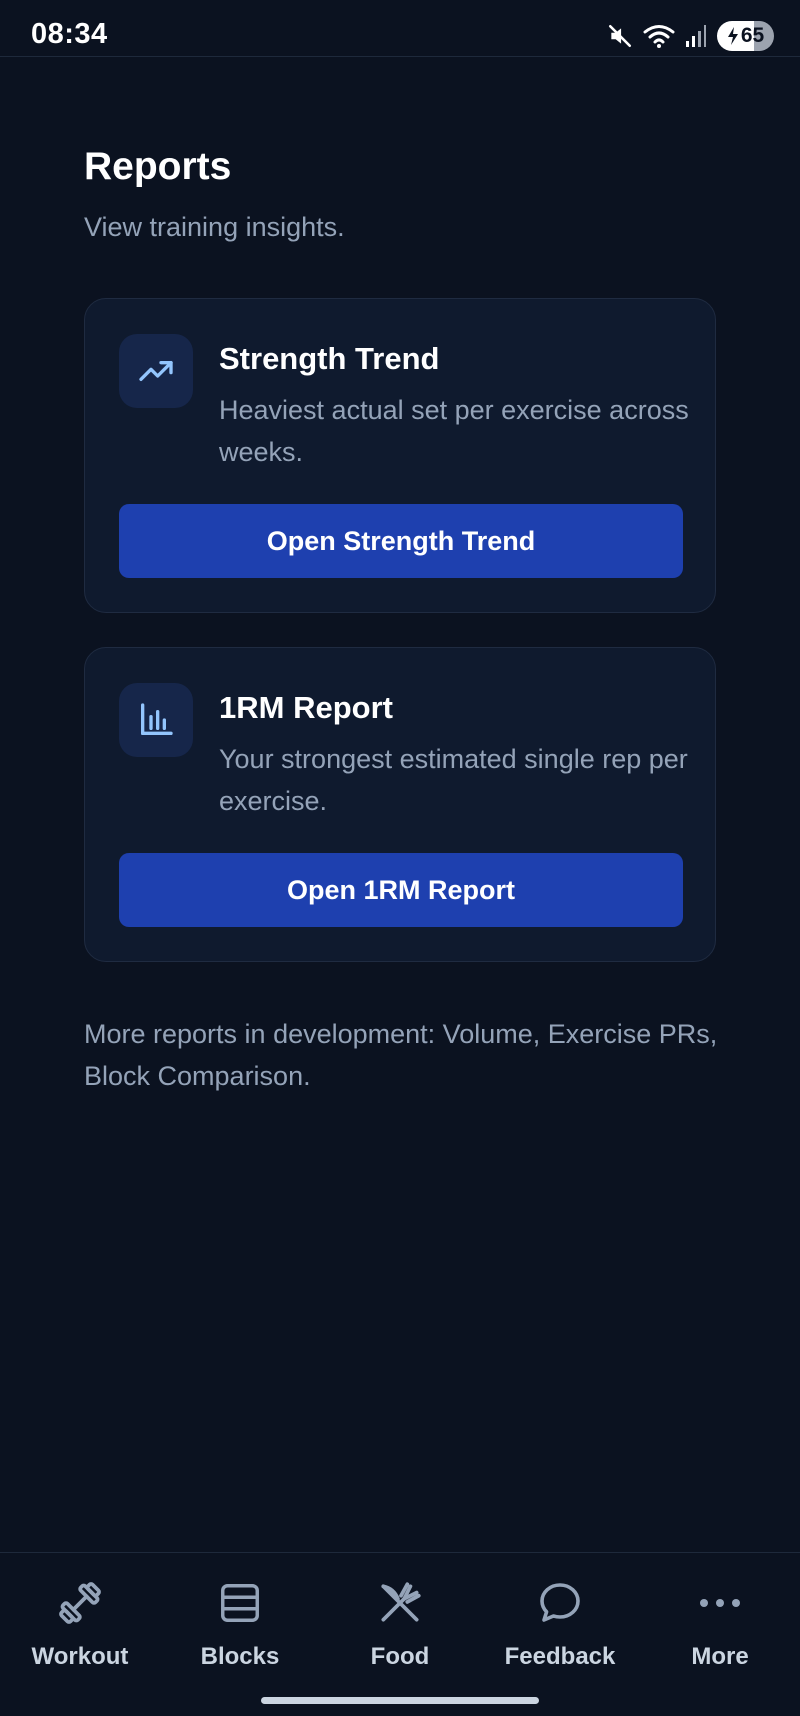  What do you see at coordinates (720, 1656) in the screenshot?
I see `nav-label: More` at bounding box center [720, 1656].